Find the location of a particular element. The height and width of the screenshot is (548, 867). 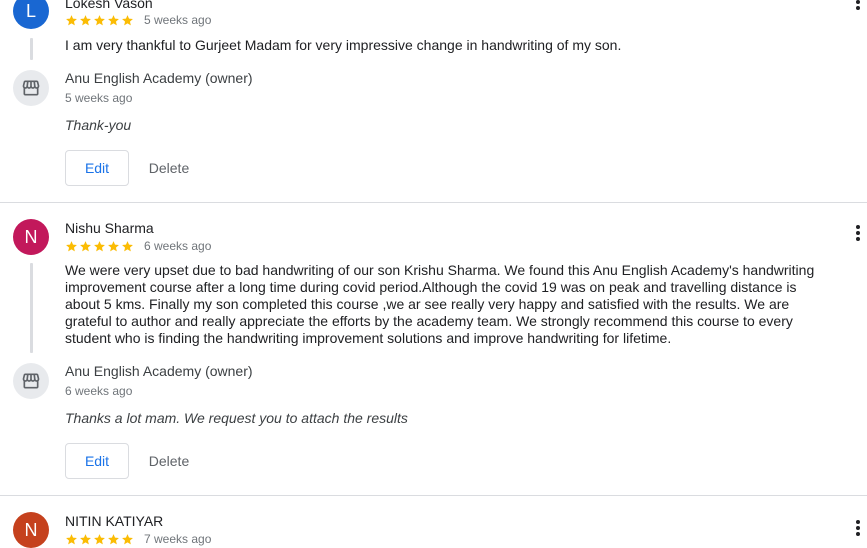

star-rating: 7 weeks ago is located at coordinates (138, 539).